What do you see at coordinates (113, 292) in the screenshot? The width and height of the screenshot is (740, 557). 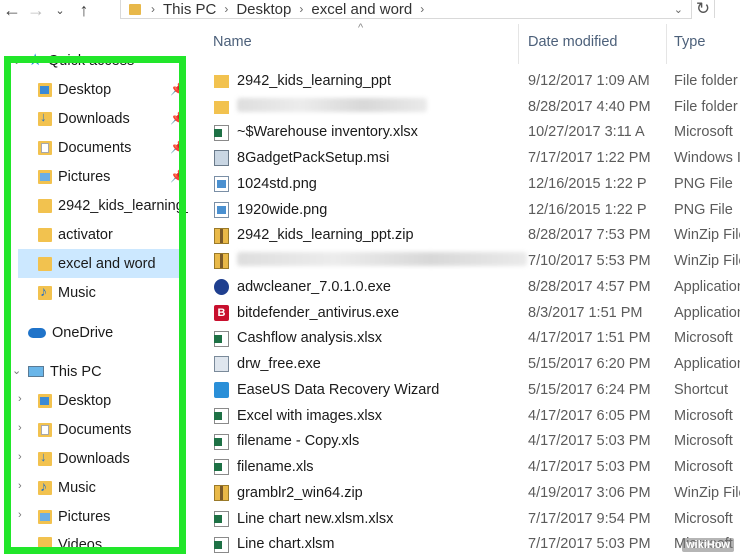 I see `nav-qa-music: Music` at bounding box center [113, 292].